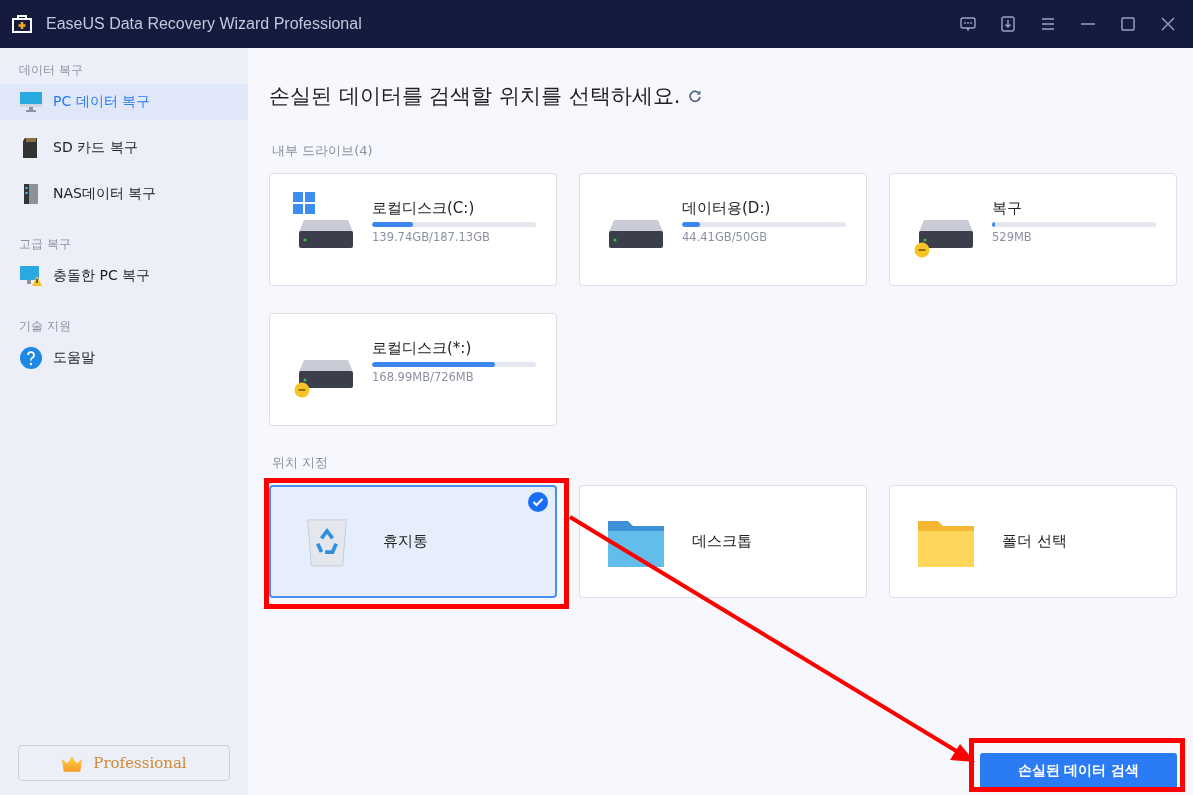  I want to click on section-heading: 위치 지정, so click(301, 463).